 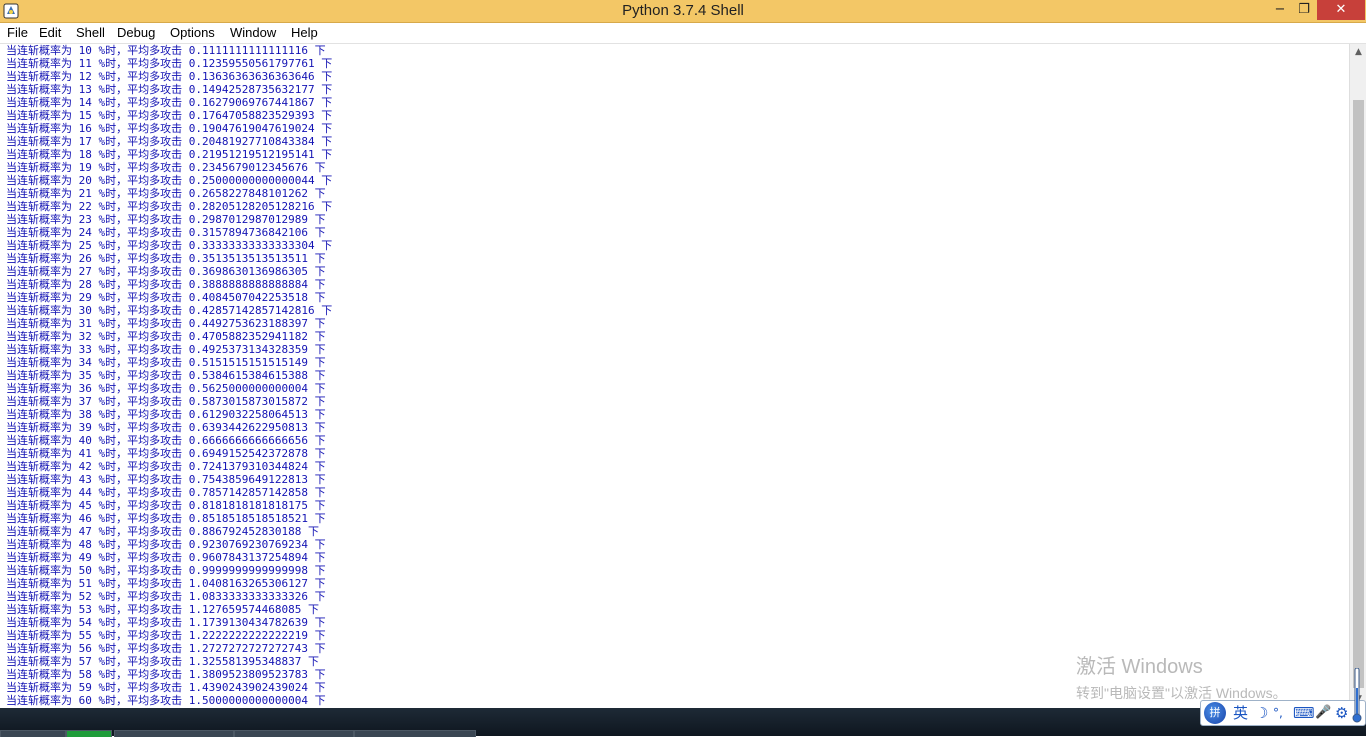 What do you see at coordinates (166, 466) in the screenshot?
I see `output-line: 当连斩概率为 42 %时，平均多攻击 0.7241379310344824 下` at bounding box center [166, 466].